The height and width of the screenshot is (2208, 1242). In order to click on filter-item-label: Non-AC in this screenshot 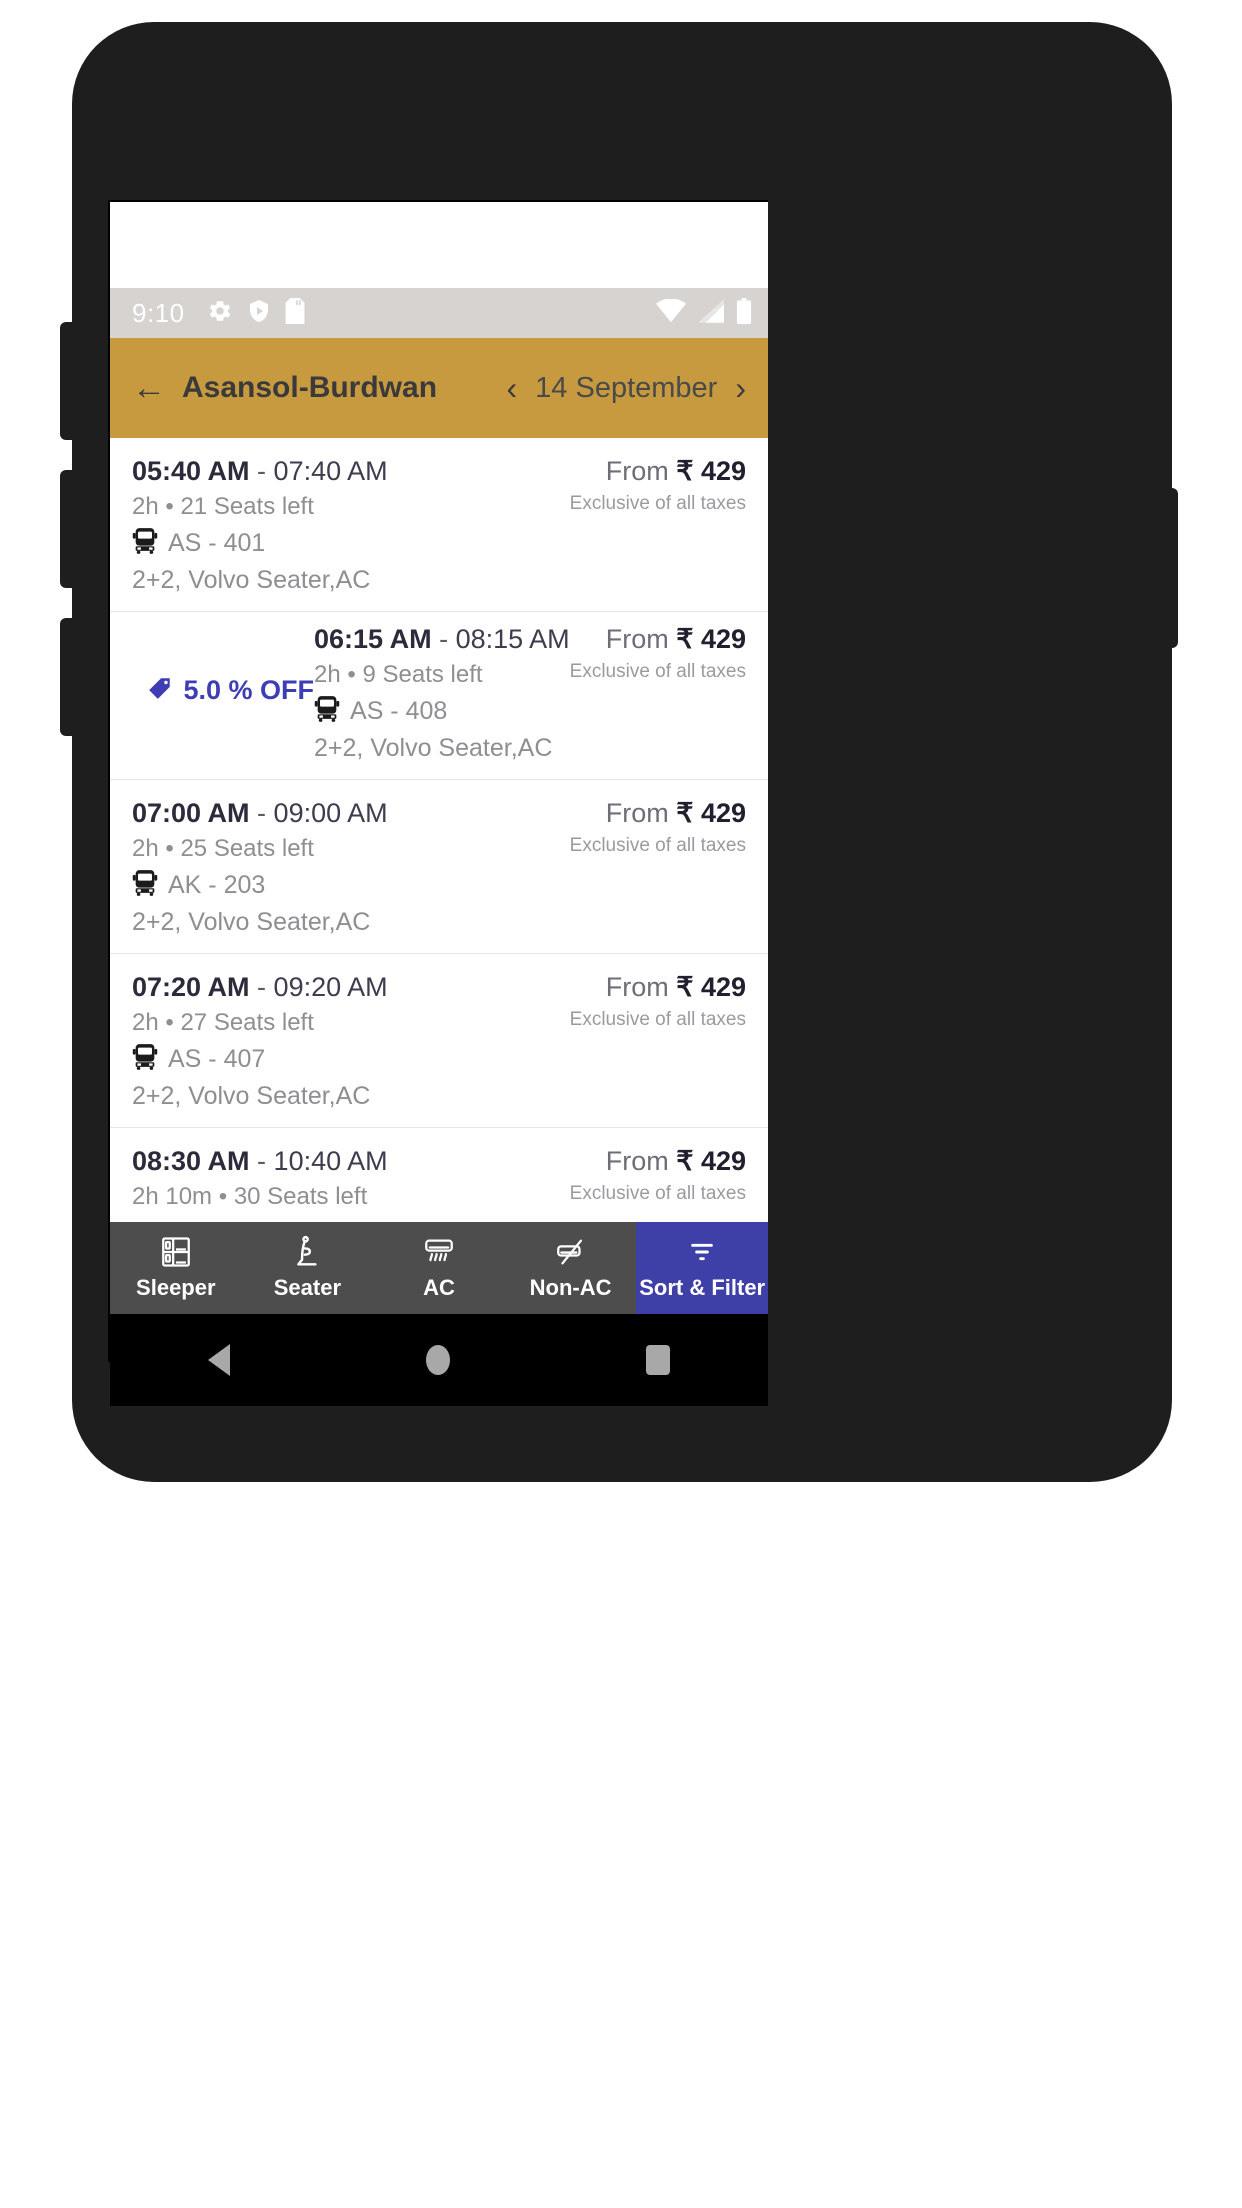, I will do `click(570, 1287)`.